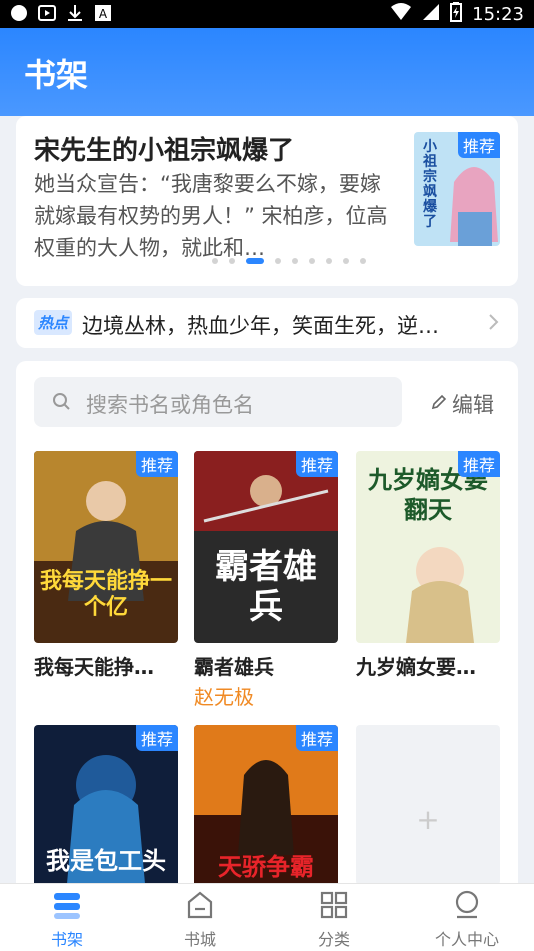 The image size is (534, 951). What do you see at coordinates (430, 184) in the screenshot?
I see `recommend-cover-title: 小祖宗飒爆了` at bounding box center [430, 184].